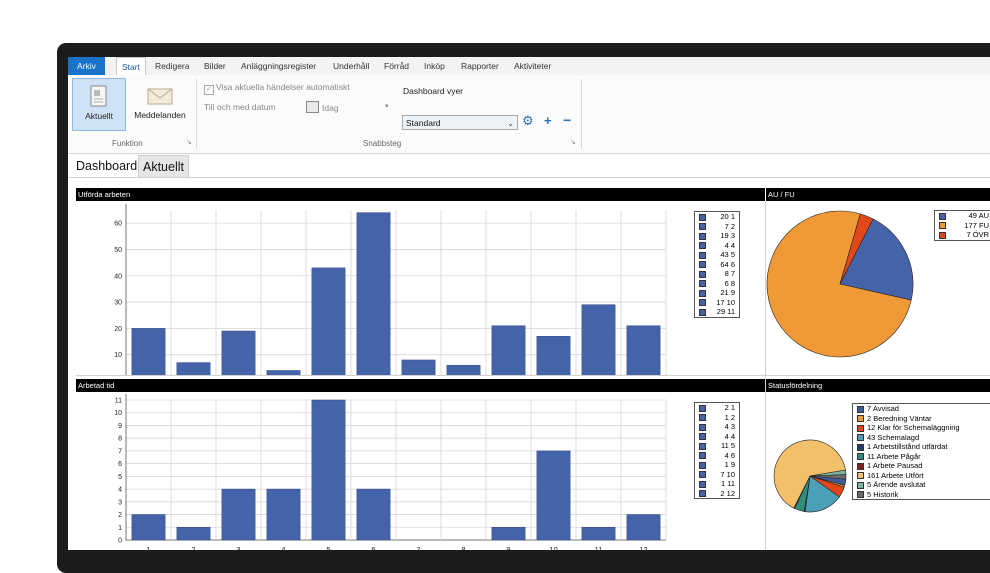  Describe the element at coordinates (434, 66) in the screenshot. I see `tab-inkop: Inköp` at that location.